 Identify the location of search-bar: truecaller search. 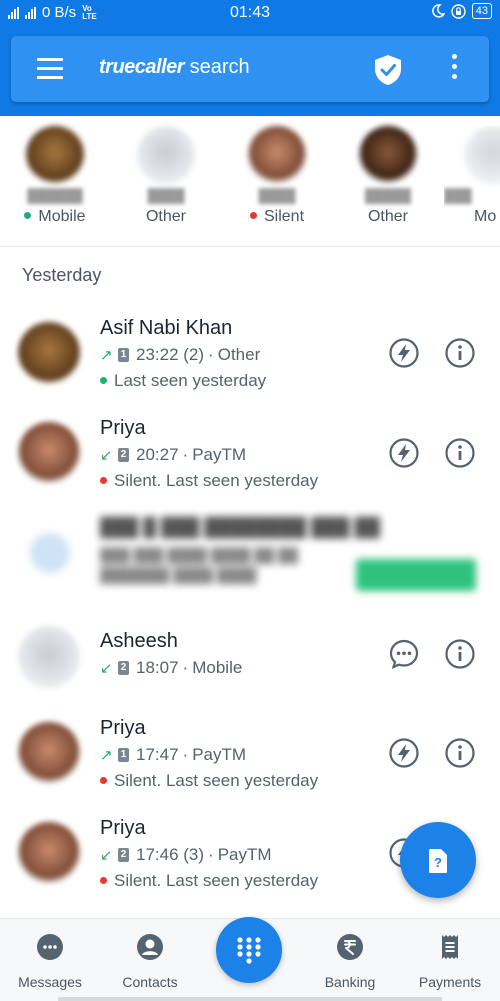
(250, 69).